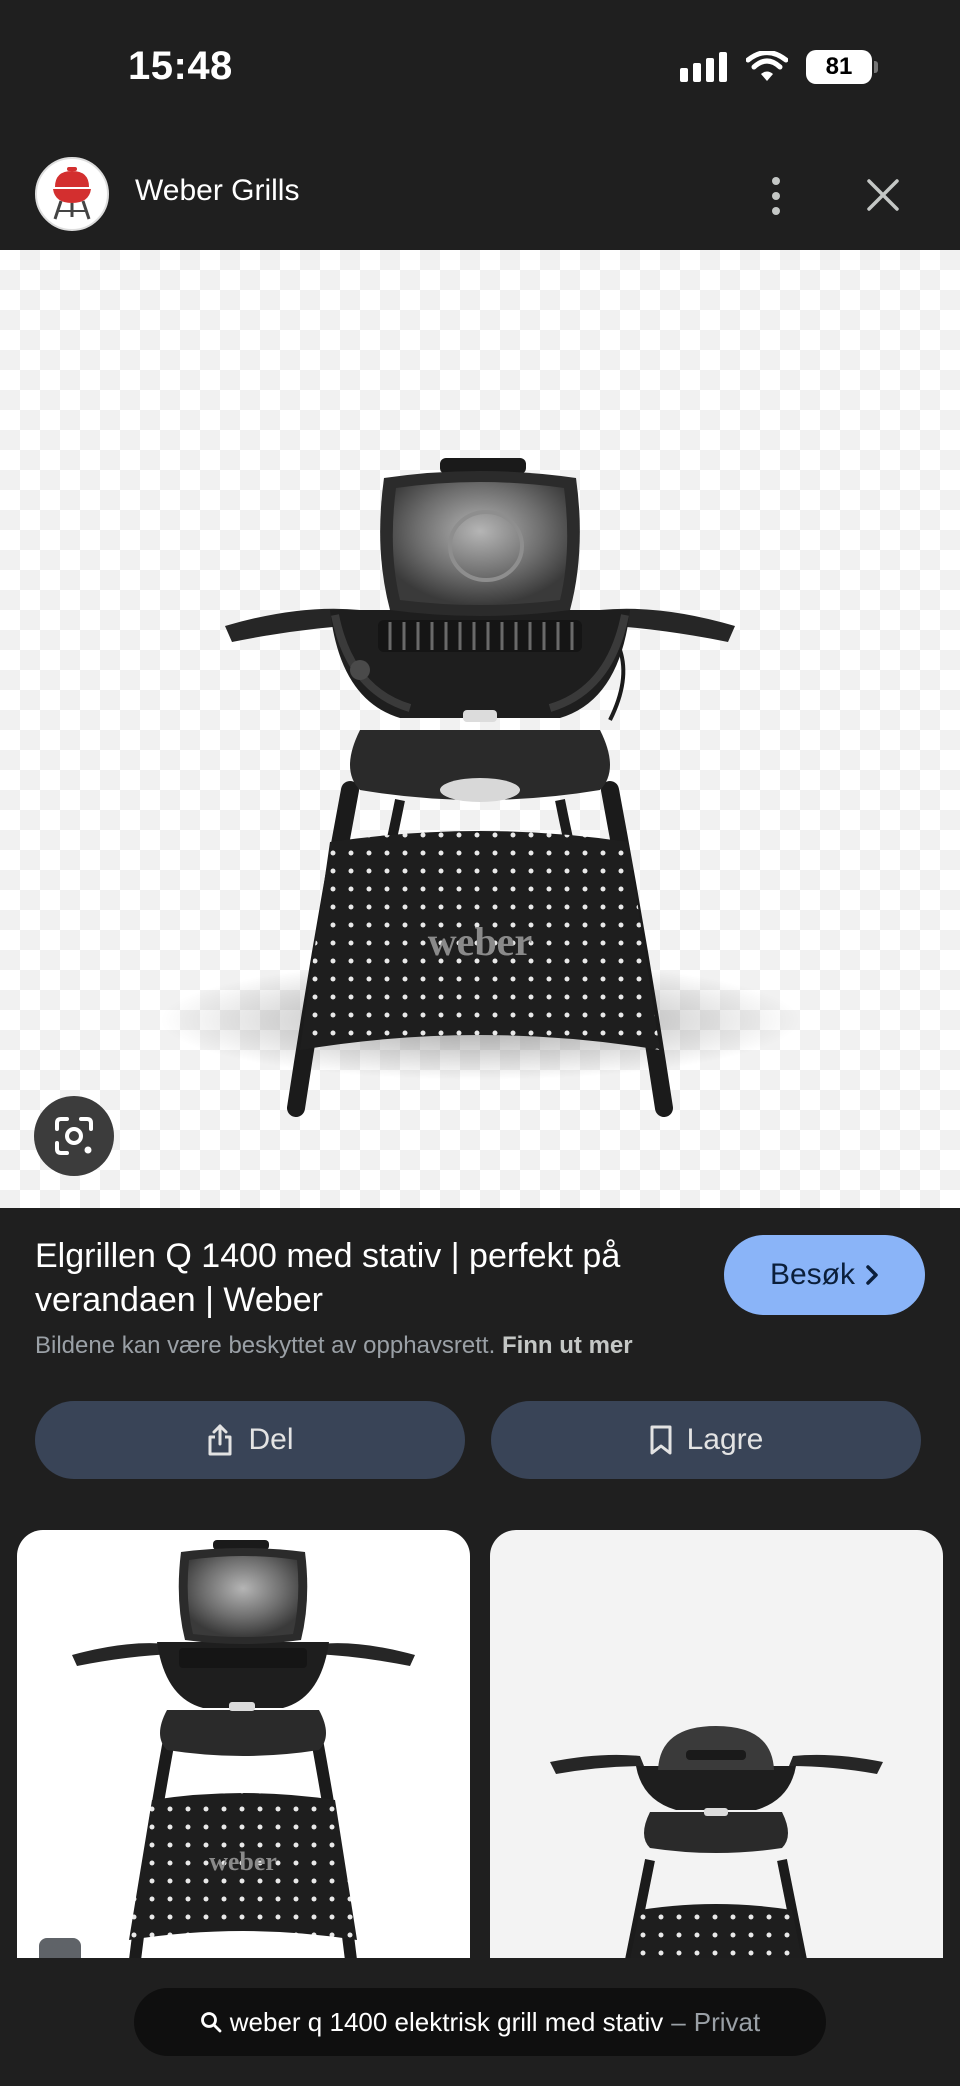 The height and width of the screenshot is (2086, 960). What do you see at coordinates (243, 1750) in the screenshot?
I see `grill-thumb-stand: weber` at bounding box center [243, 1750].